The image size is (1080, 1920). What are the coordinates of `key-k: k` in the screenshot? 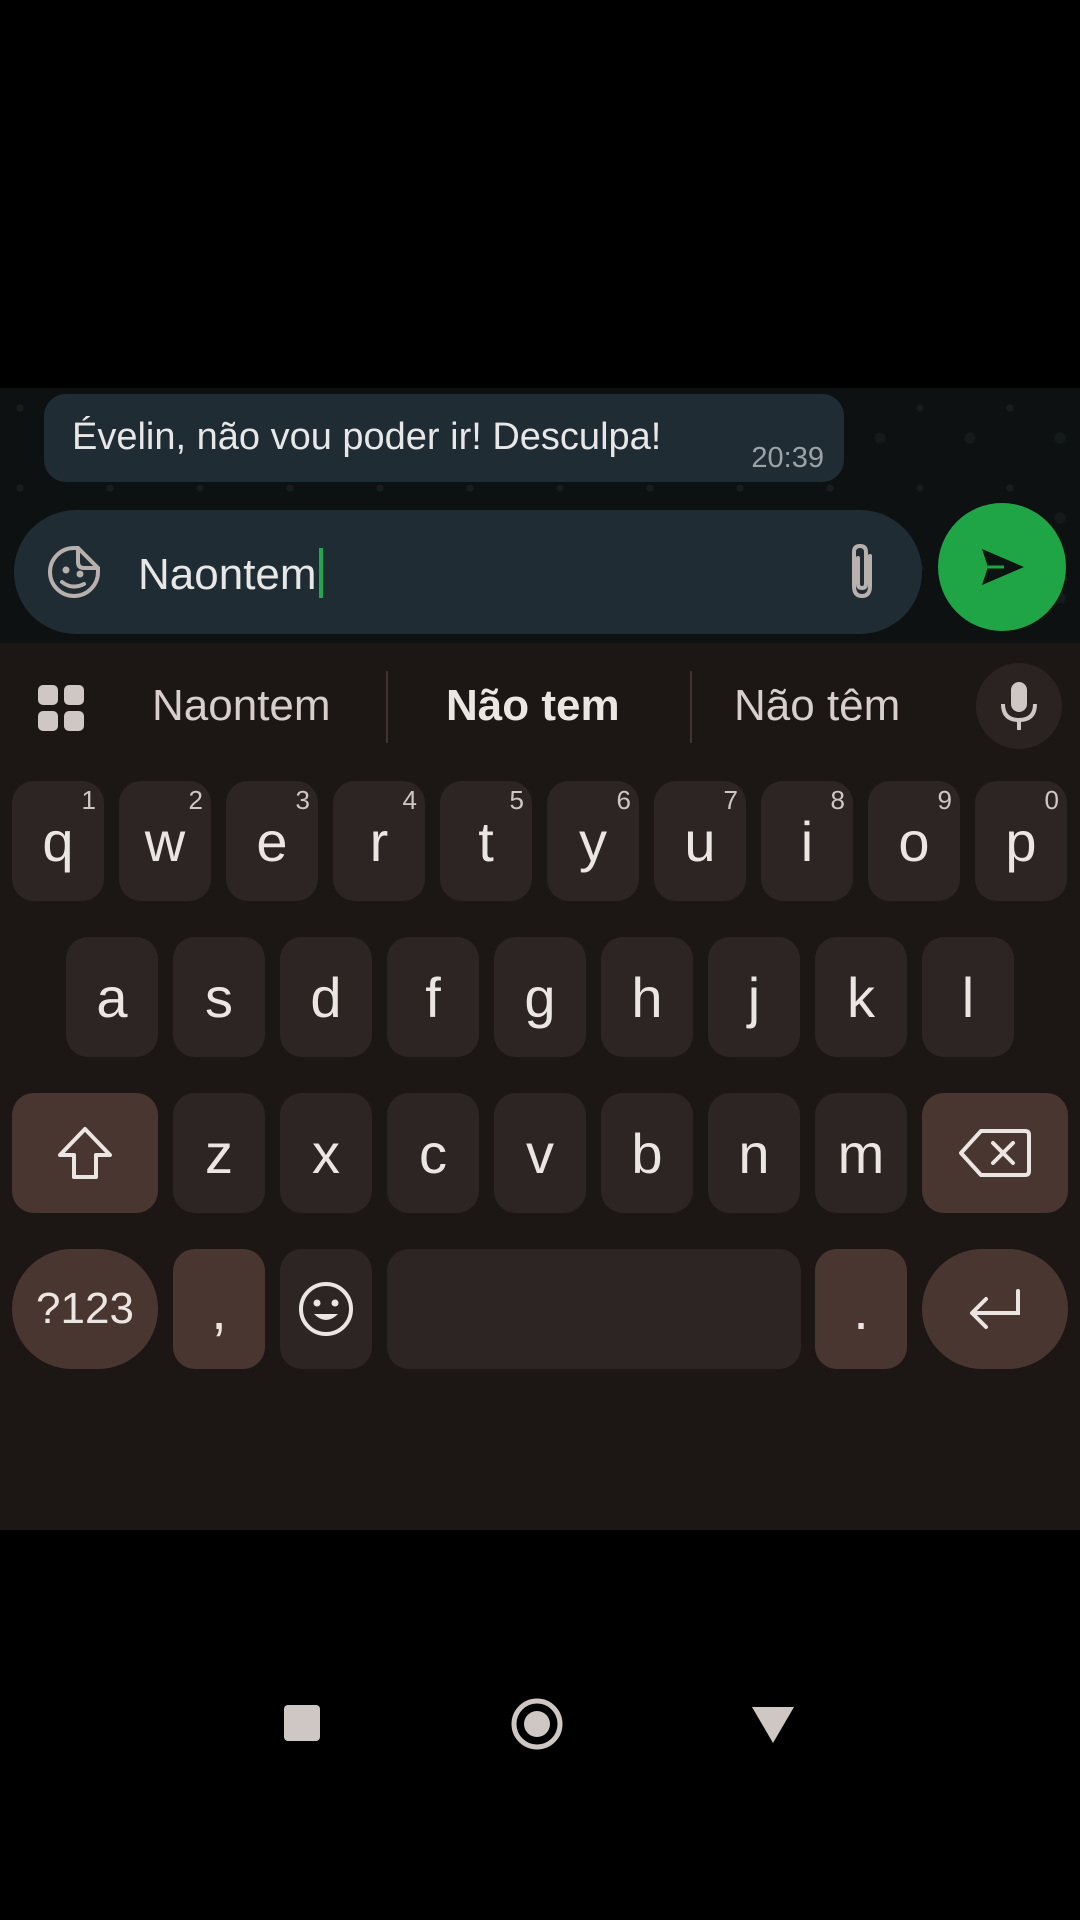 It's located at (861, 997).